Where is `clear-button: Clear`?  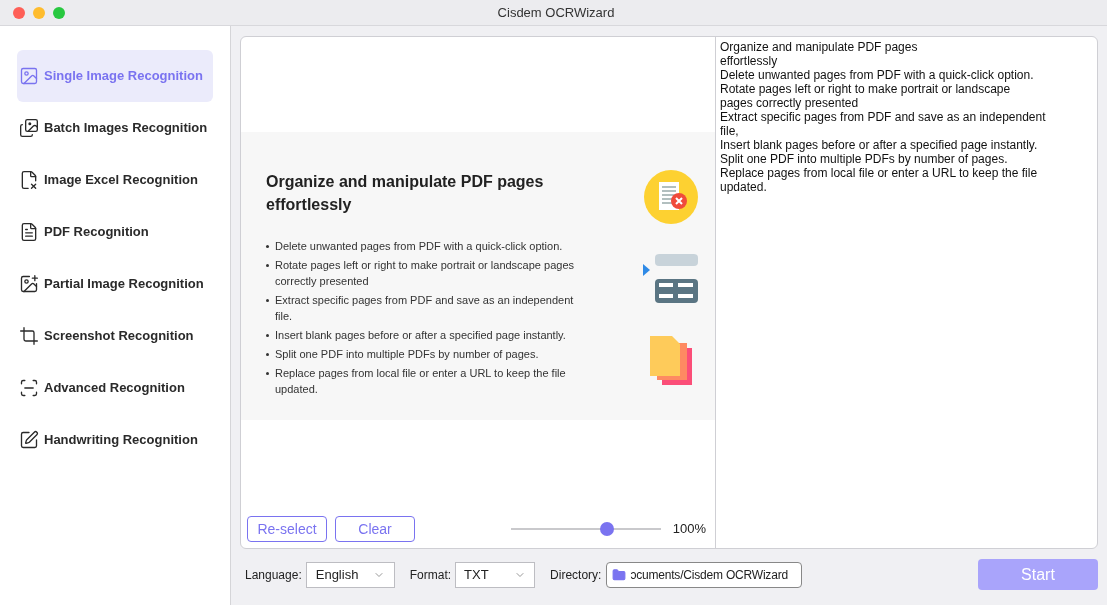 clear-button: Clear is located at coordinates (375, 529).